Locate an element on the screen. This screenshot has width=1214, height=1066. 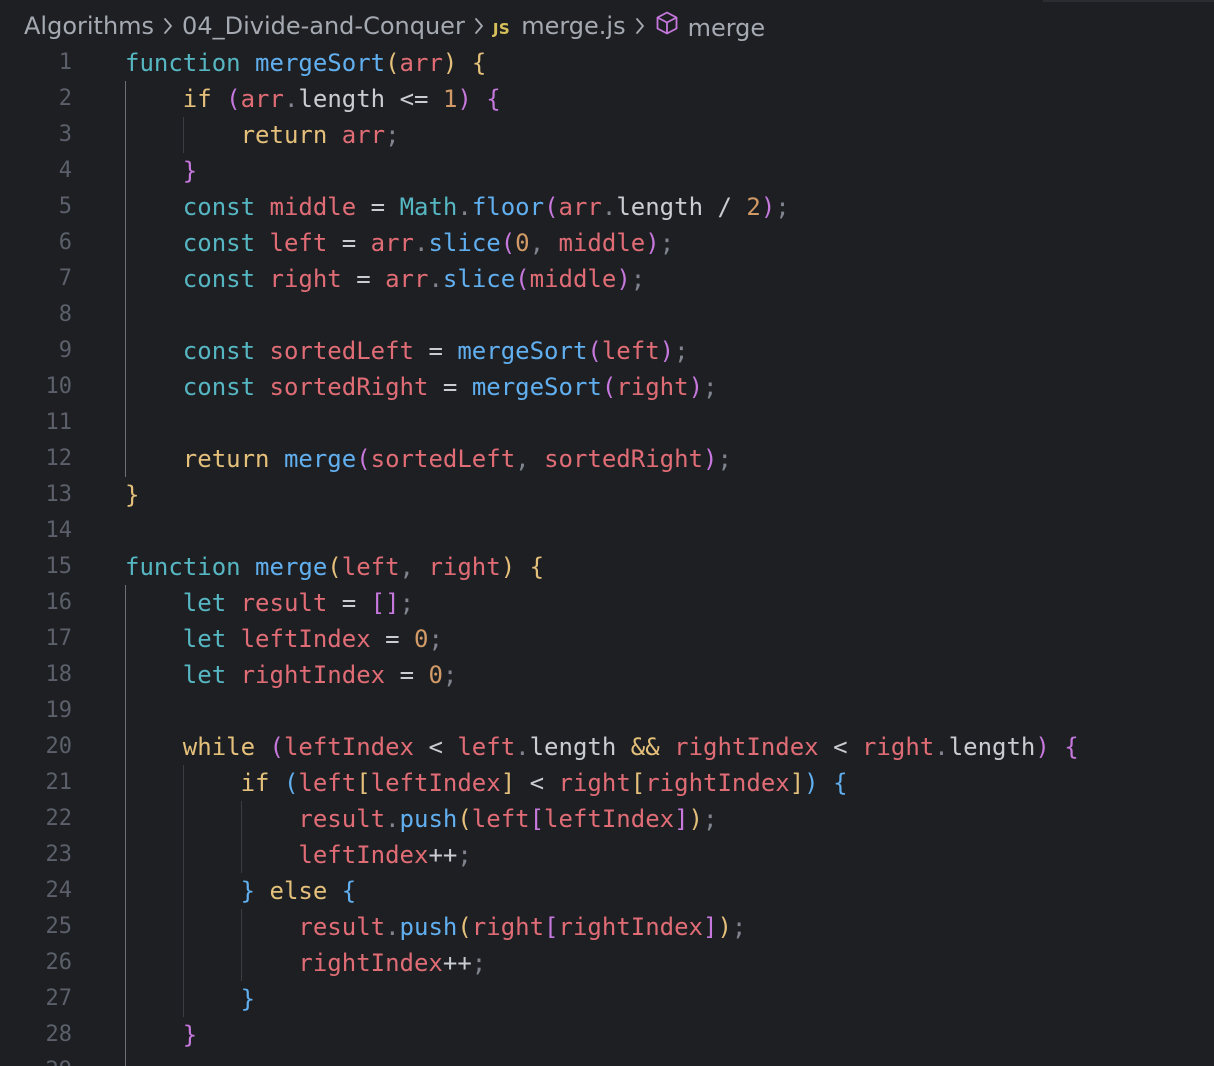
code-line: 2 if (arr.length <= 1) { is located at coordinates (607, 99).